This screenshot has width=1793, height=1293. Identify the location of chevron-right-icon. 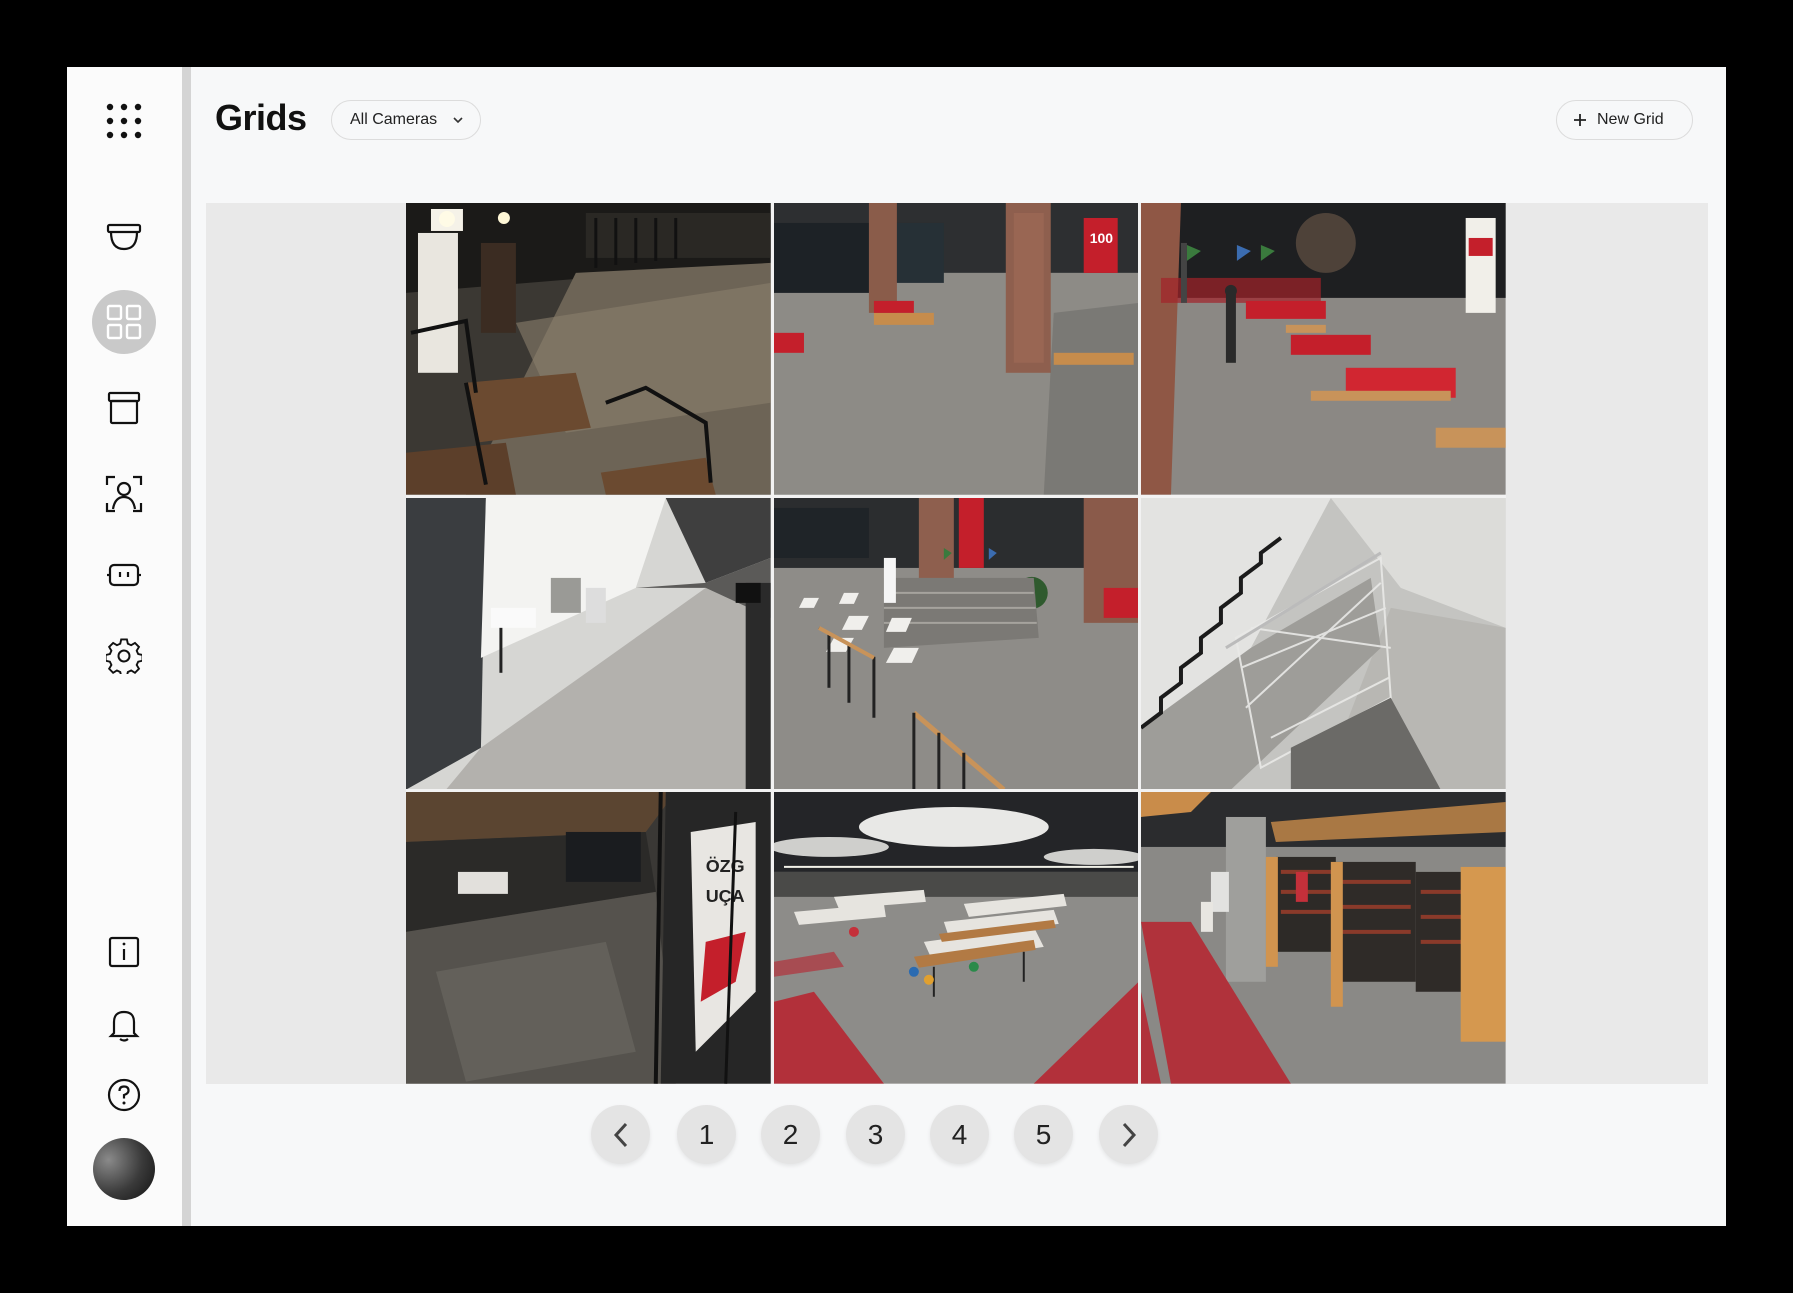
(1129, 1134).